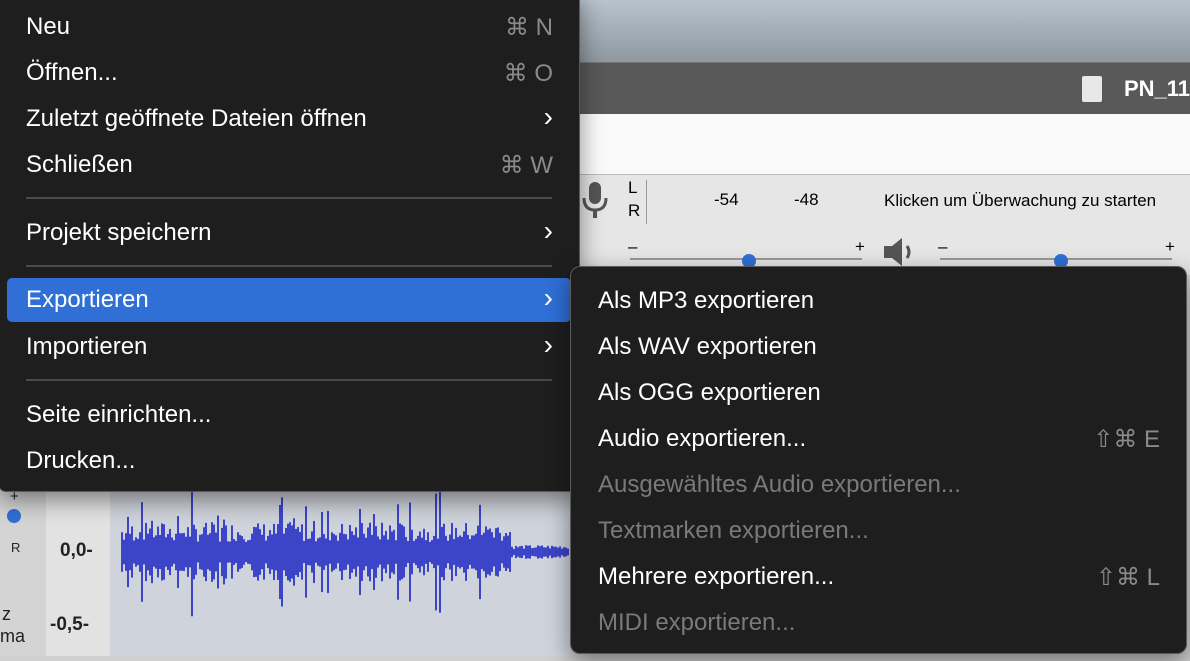  What do you see at coordinates (707, 346) in the screenshot?
I see `menu-item-label: Als WAV exportieren` at bounding box center [707, 346].